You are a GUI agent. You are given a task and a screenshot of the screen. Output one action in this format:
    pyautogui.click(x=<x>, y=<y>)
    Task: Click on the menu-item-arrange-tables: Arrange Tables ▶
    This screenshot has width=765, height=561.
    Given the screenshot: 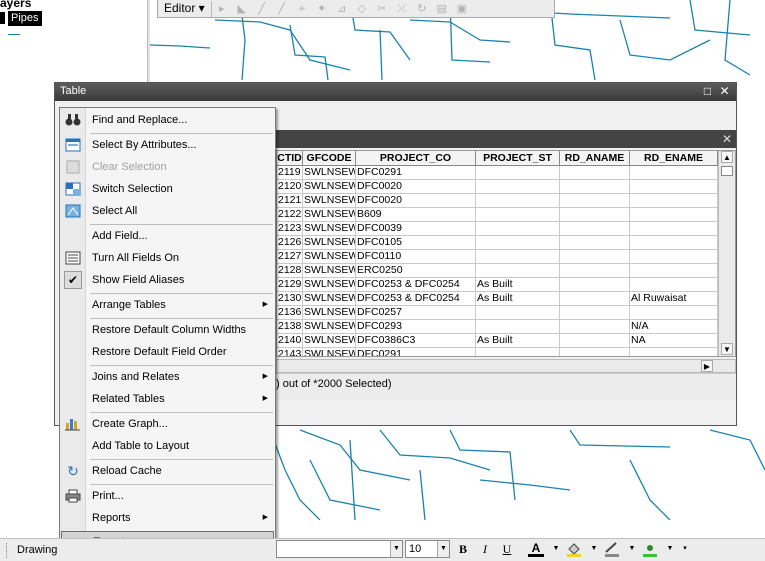 What is the action you would take?
    pyautogui.click(x=167, y=305)
    